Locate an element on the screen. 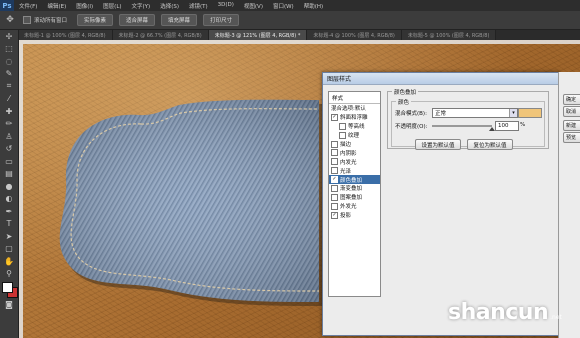 The image size is (580, 338). marquee-tool-icon: ⬚ is located at coordinates (9, 49).